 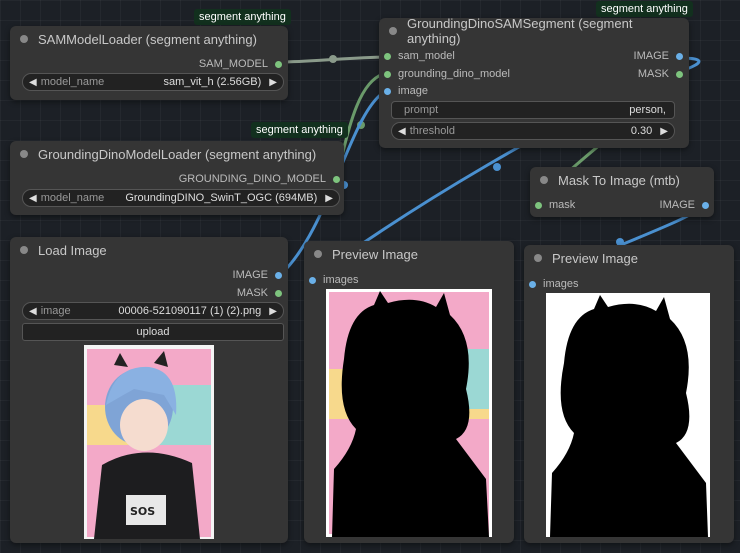 I want to click on widget-name: prompt, so click(x=421, y=110).